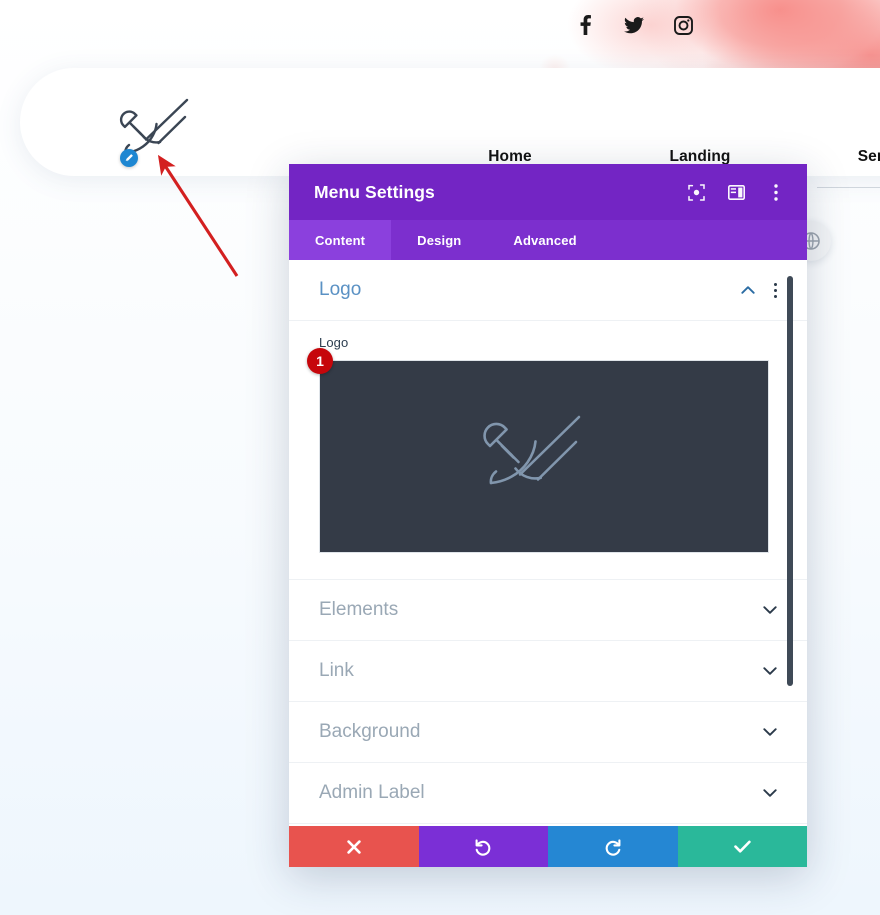 This screenshot has height=915, width=880. I want to click on save-button, so click(742, 846).